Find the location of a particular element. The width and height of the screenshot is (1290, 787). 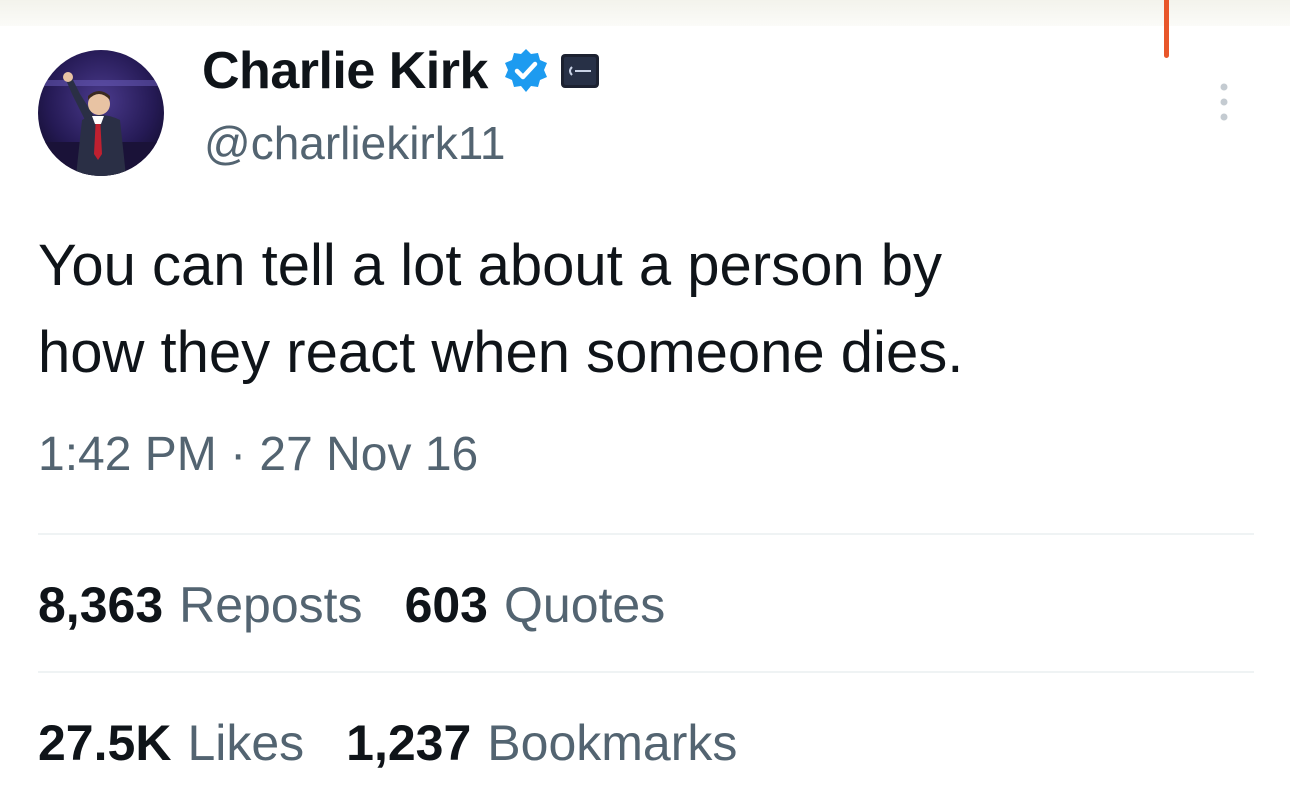

bookmarks-count: 1,237 is located at coordinates (409, 743).